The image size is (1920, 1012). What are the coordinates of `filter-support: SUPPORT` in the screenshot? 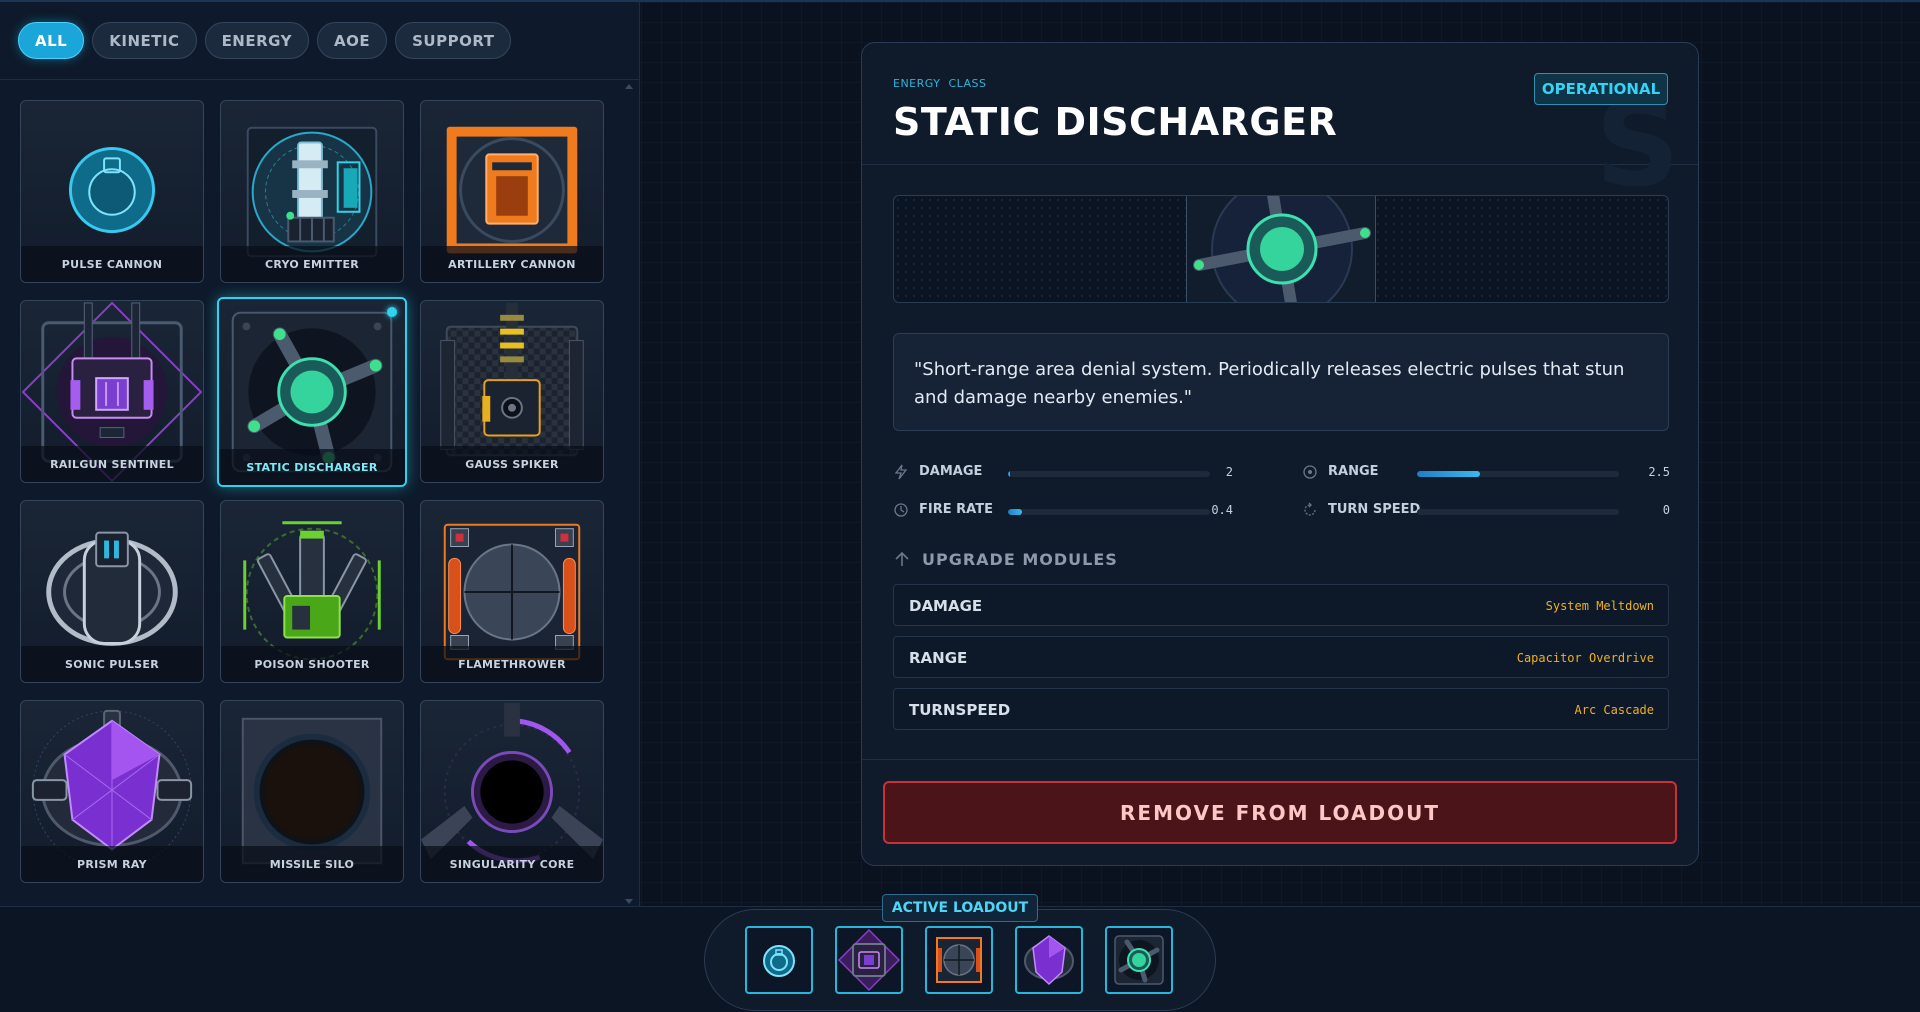 It's located at (453, 40).